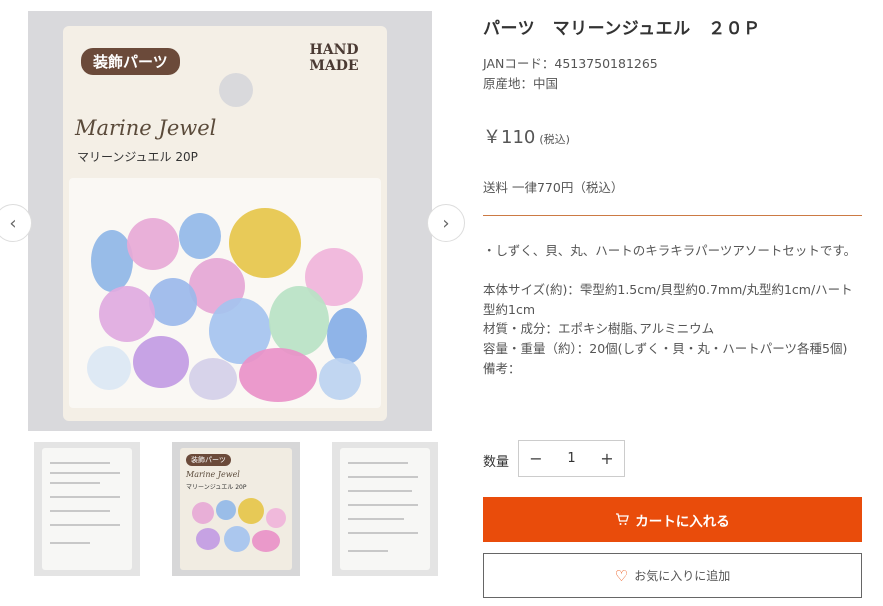  I want to click on thumbnail-paper, so click(87, 509).